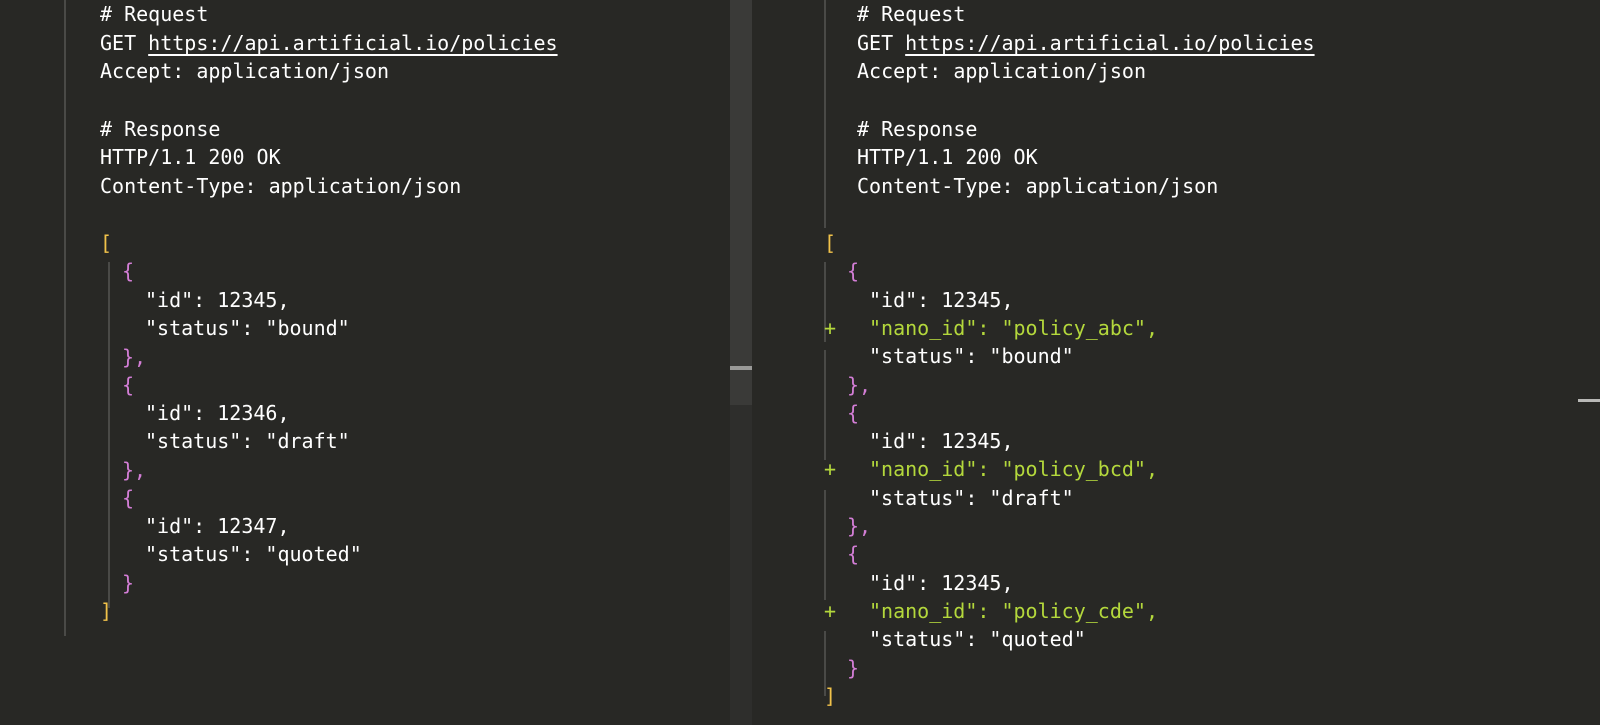 The image size is (1600, 725). I want to click on pane-splitter, so click(741, 362).